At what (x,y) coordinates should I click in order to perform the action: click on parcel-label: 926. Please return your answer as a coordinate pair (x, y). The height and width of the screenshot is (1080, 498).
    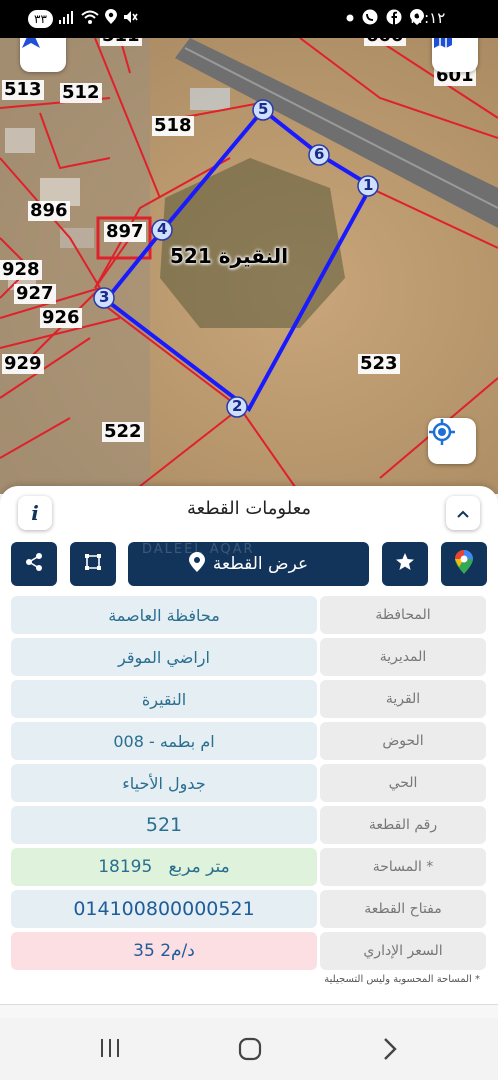
    Looking at the image, I should click on (61, 317).